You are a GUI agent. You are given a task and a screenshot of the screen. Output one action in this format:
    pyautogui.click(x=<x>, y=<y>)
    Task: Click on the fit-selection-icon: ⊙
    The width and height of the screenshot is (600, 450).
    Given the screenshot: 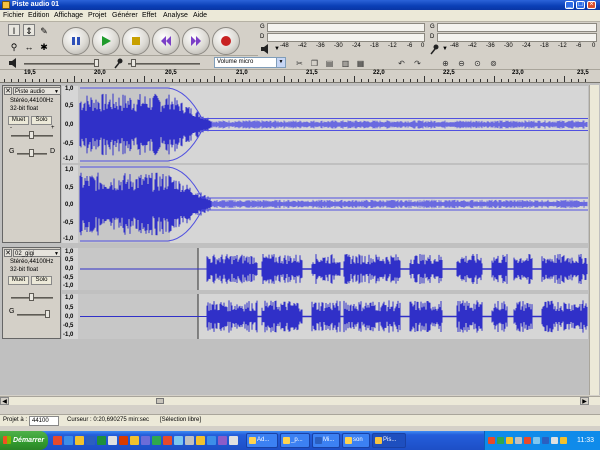 What is the action you would take?
    pyautogui.click(x=477, y=63)
    